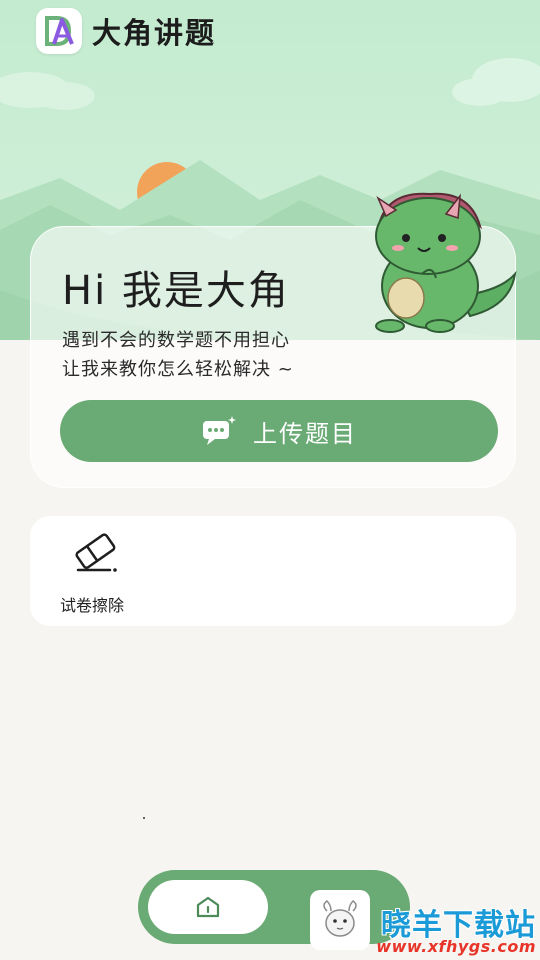 This screenshot has height=960, width=540. I want to click on app-logo, so click(59, 31).